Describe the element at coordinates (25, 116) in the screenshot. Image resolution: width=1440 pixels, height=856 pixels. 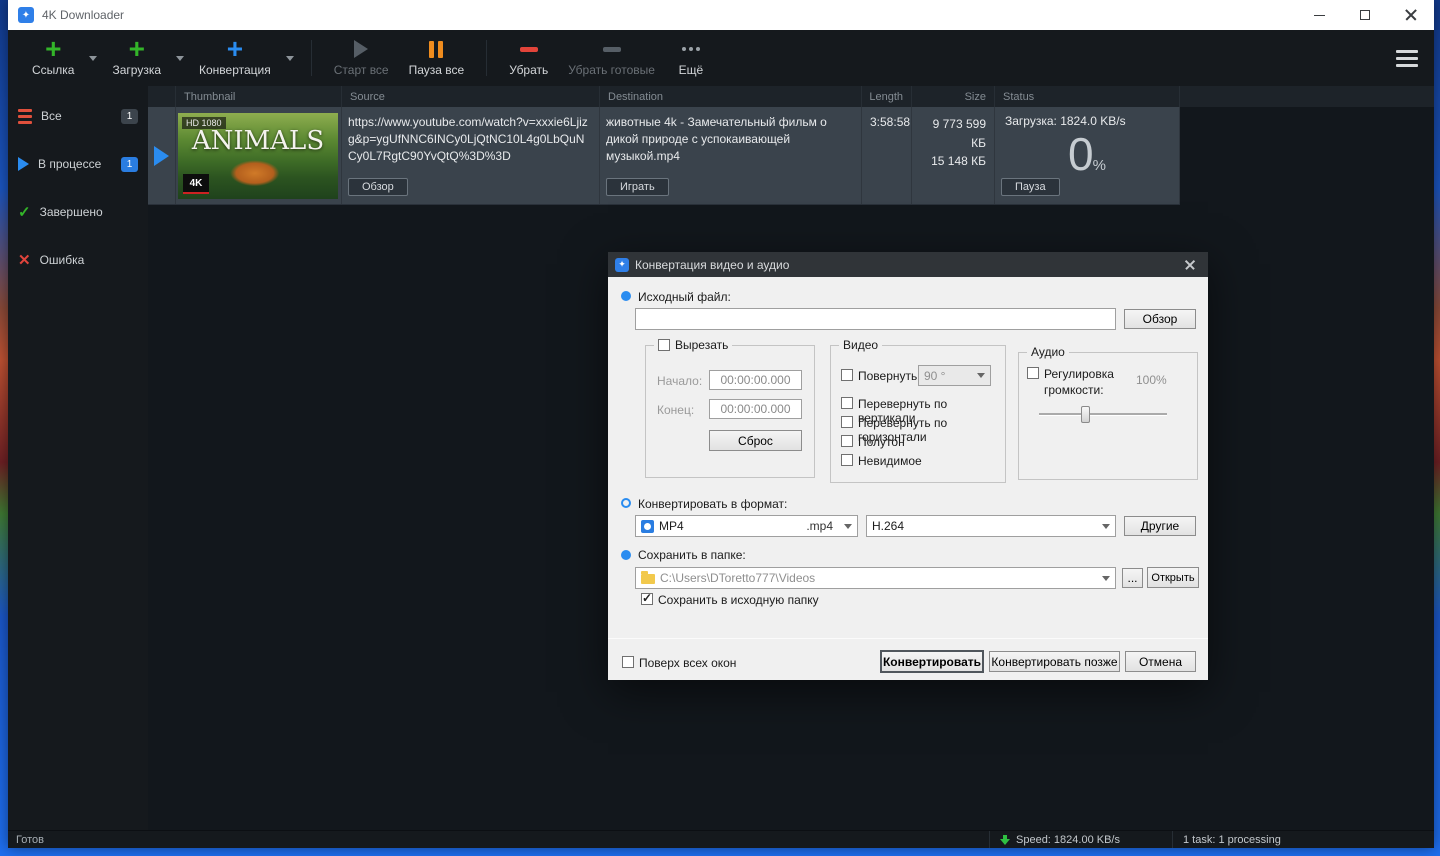
I see `list-icon` at that location.